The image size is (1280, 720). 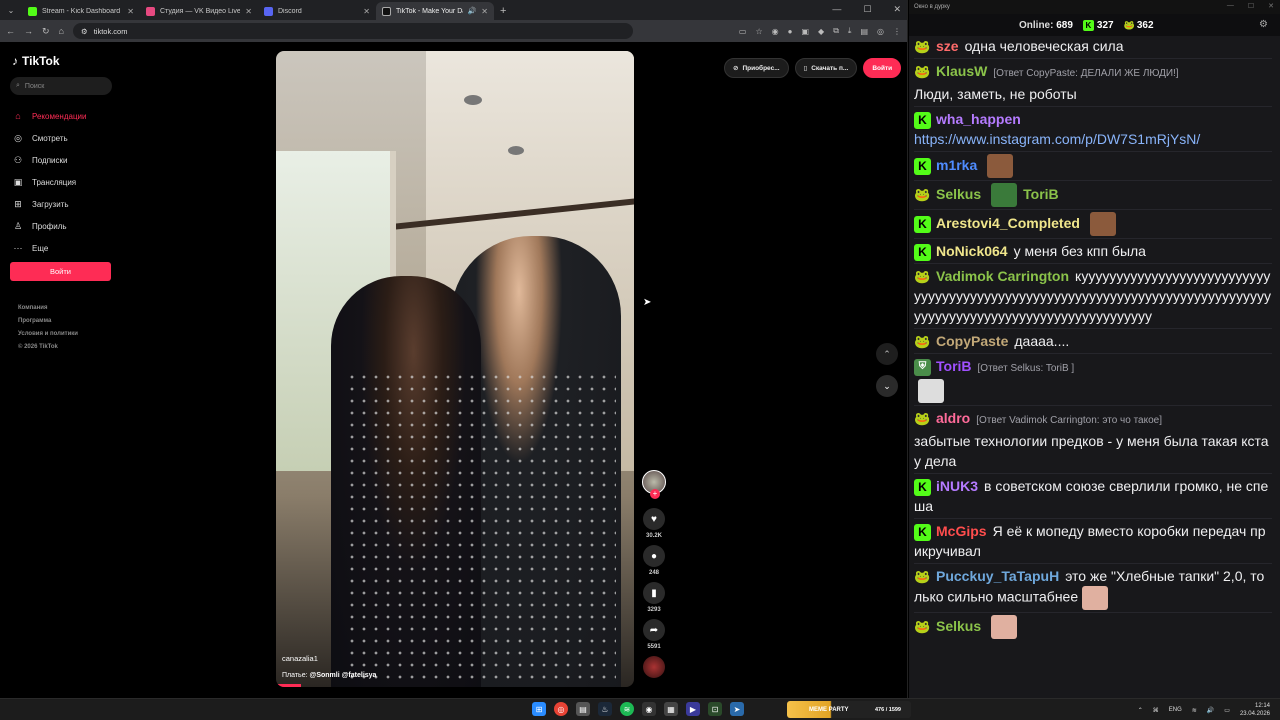 What do you see at coordinates (972, 341) in the screenshot?
I see `chat-username: CopyPaste` at bounding box center [972, 341].